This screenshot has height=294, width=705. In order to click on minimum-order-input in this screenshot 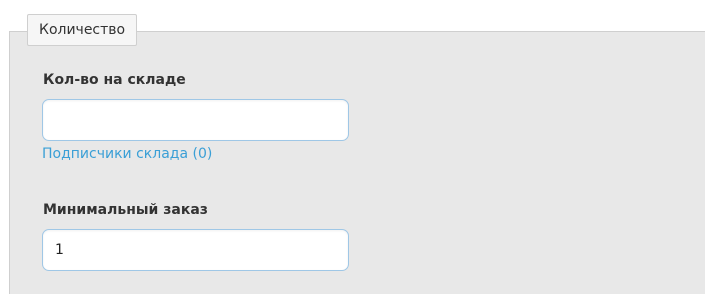, I will do `click(195, 250)`.